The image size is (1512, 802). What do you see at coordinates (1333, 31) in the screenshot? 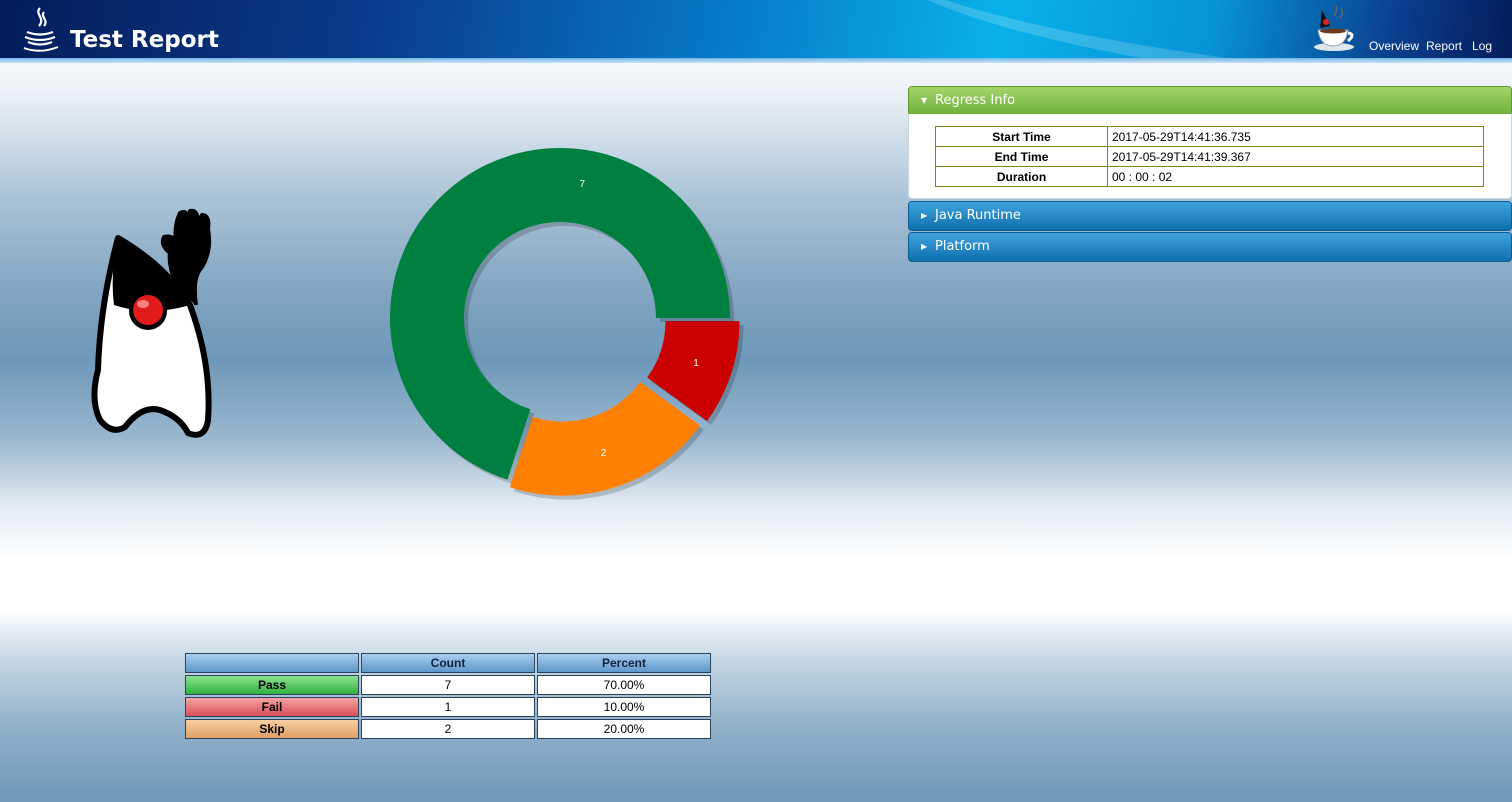
I see `coffee-cup-icon` at bounding box center [1333, 31].